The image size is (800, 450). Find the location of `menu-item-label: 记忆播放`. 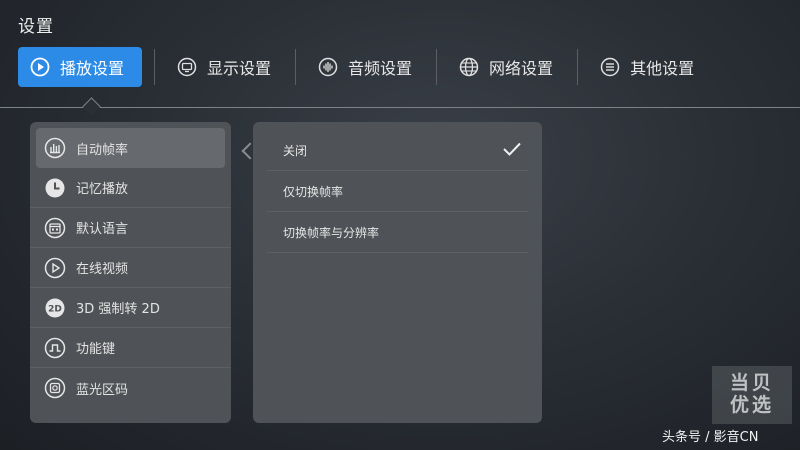

menu-item-label: 记忆播放 is located at coordinates (102, 189).